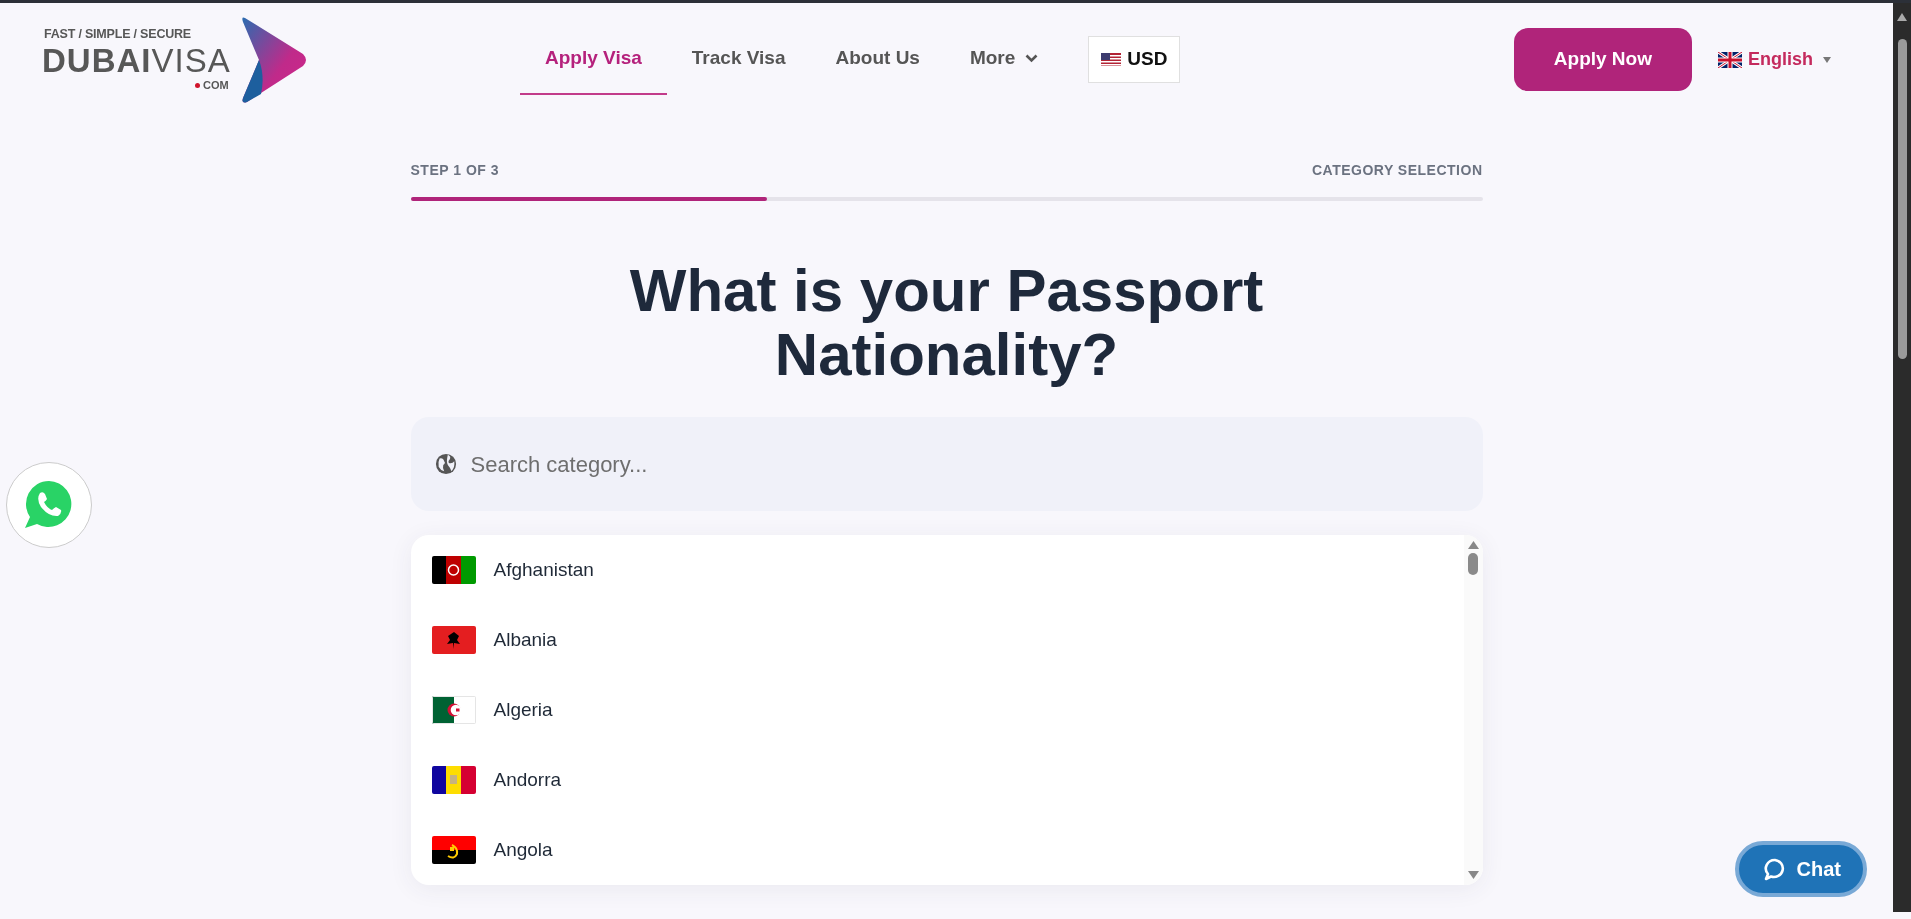 The height and width of the screenshot is (919, 1911). Describe the element at coordinates (738, 59) in the screenshot. I see `nav-link: Track Visa` at that location.